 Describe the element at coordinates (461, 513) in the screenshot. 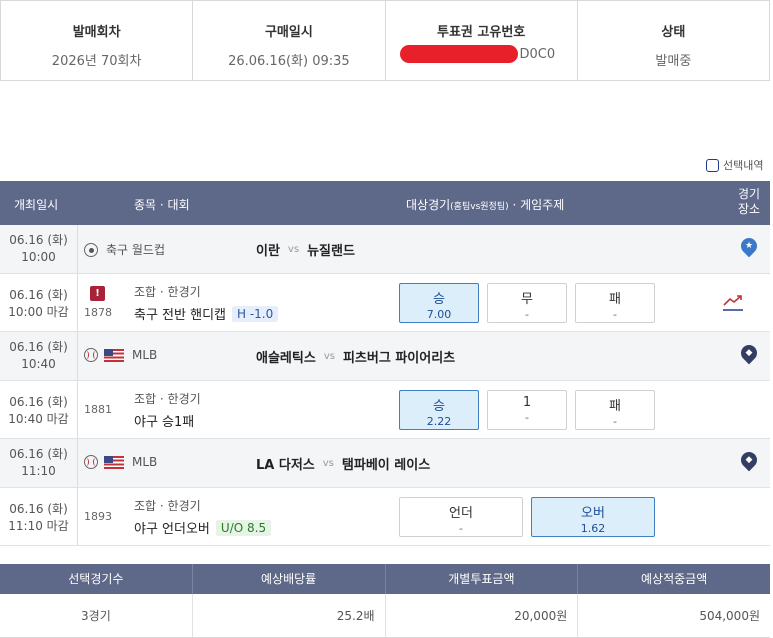

I see `option-label: 언더` at that location.